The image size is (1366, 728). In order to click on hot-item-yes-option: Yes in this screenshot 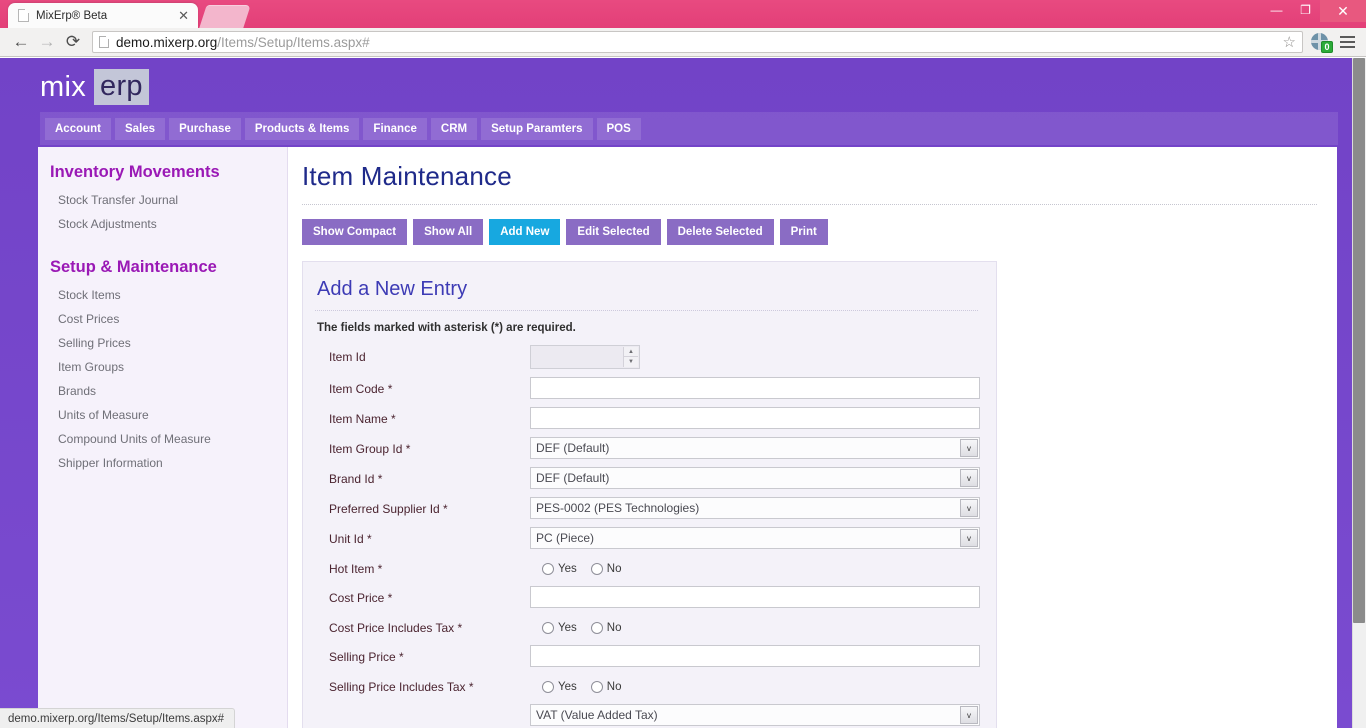, I will do `click(559, 569)`.